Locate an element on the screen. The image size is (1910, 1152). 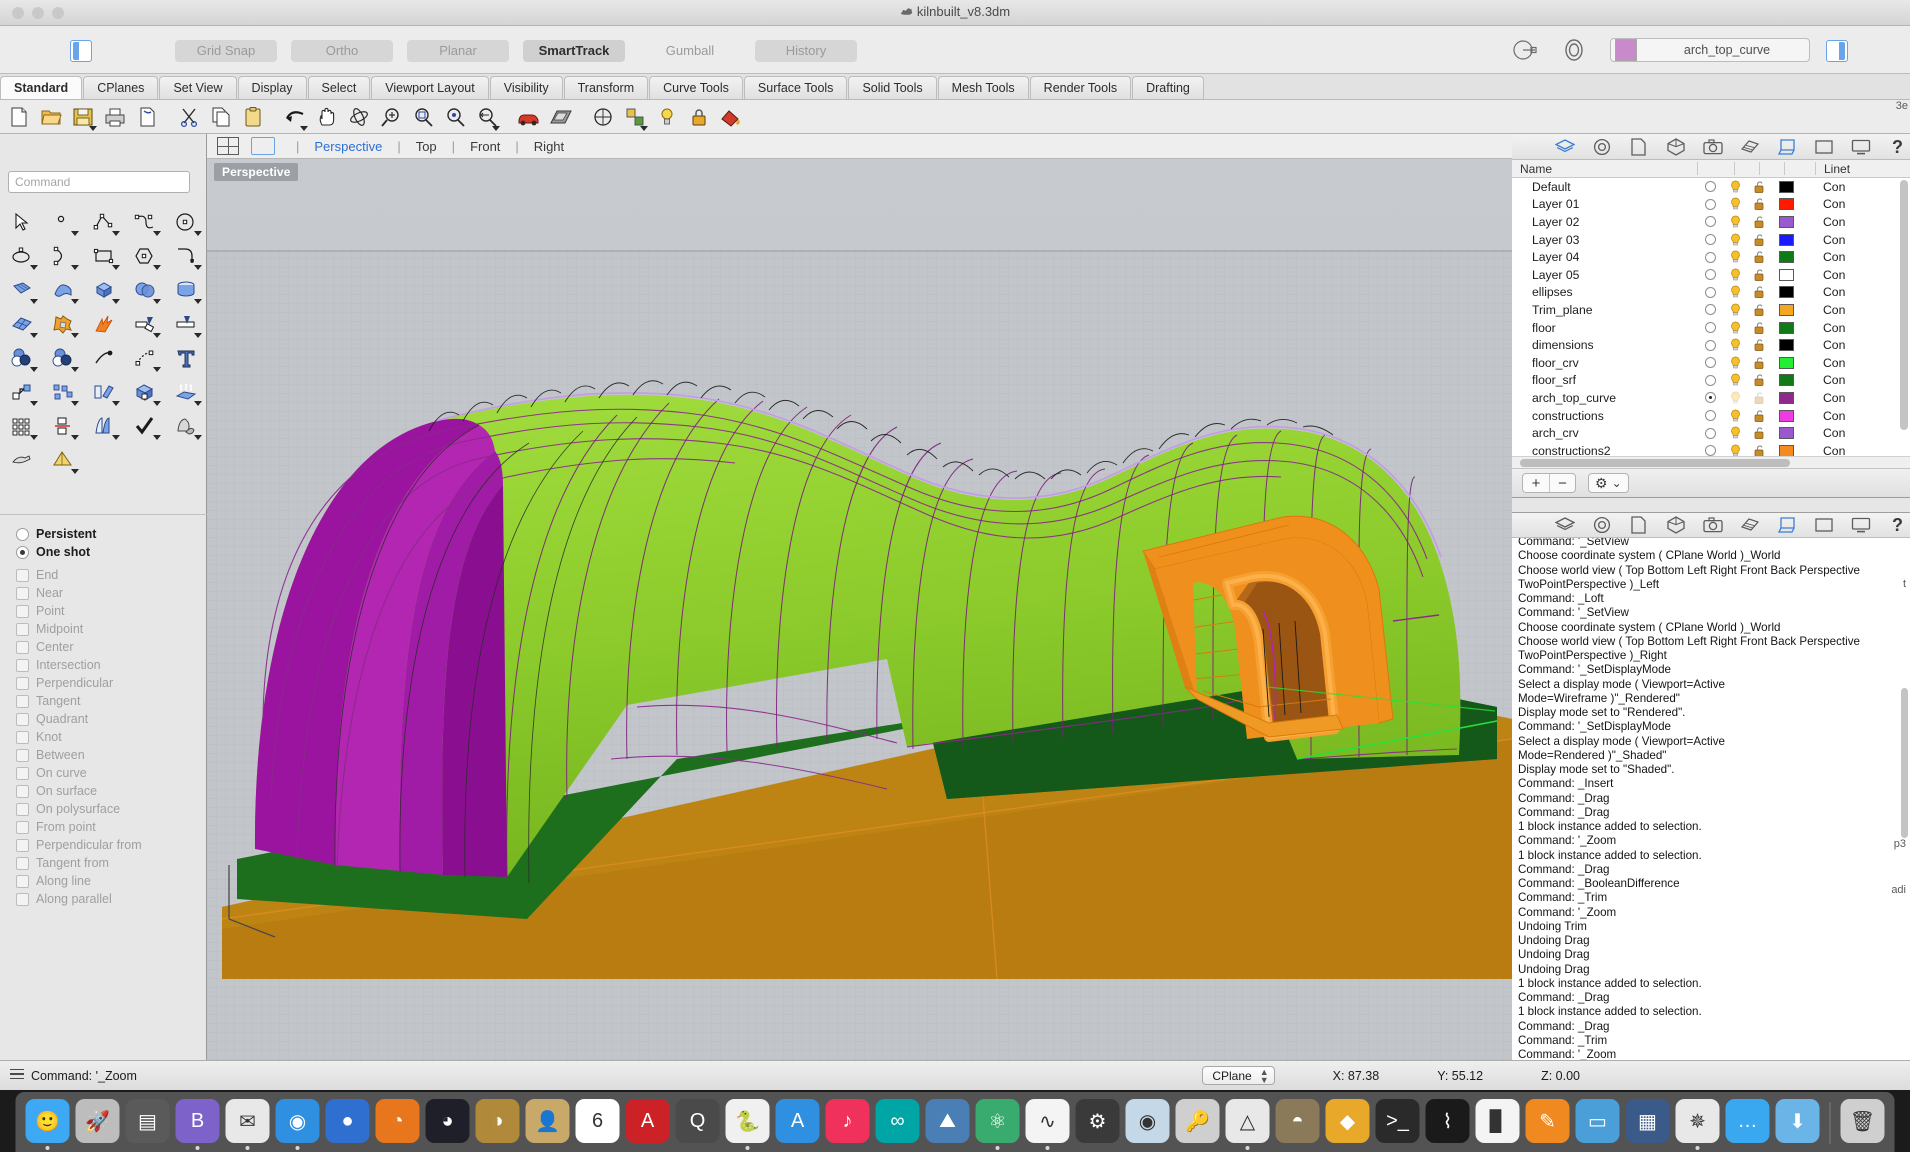
dock-item-google-earth: ● is located at coordinates (348, 1122).